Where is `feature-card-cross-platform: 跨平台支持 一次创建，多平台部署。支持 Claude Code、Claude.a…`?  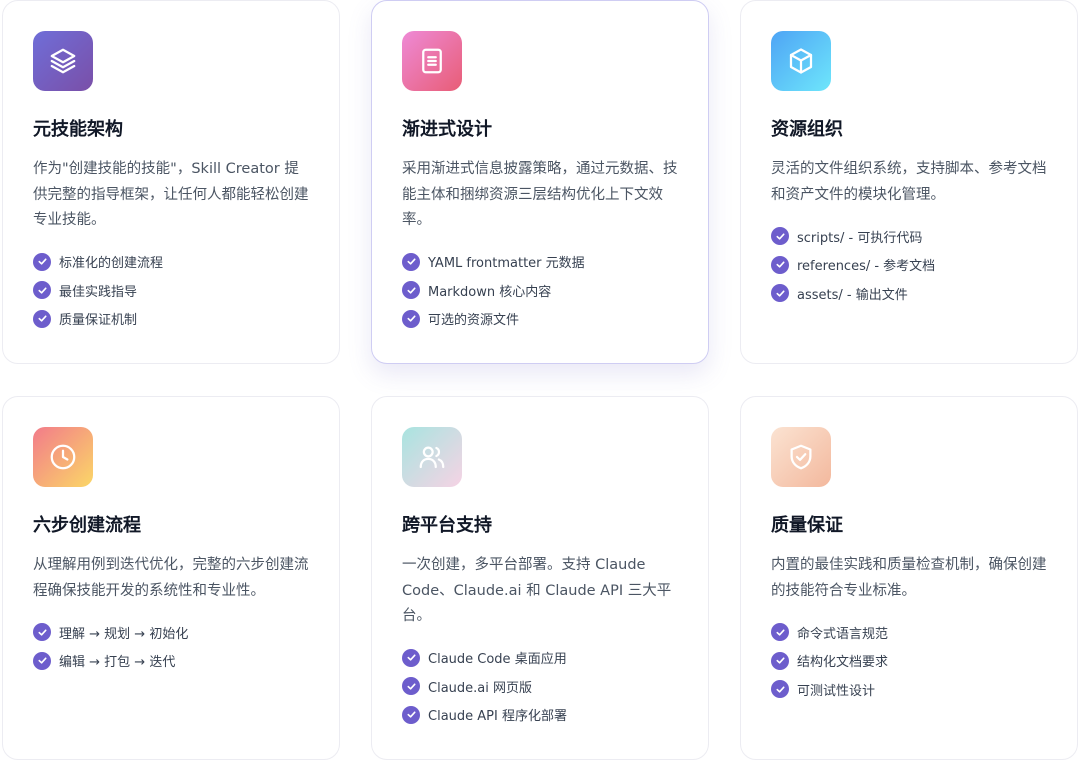
feature-card-cross-platform: 跨平台支持 一次创建，多平台部署。支持 Claude Code、Claude.a… is located at coordinates (540, 578).